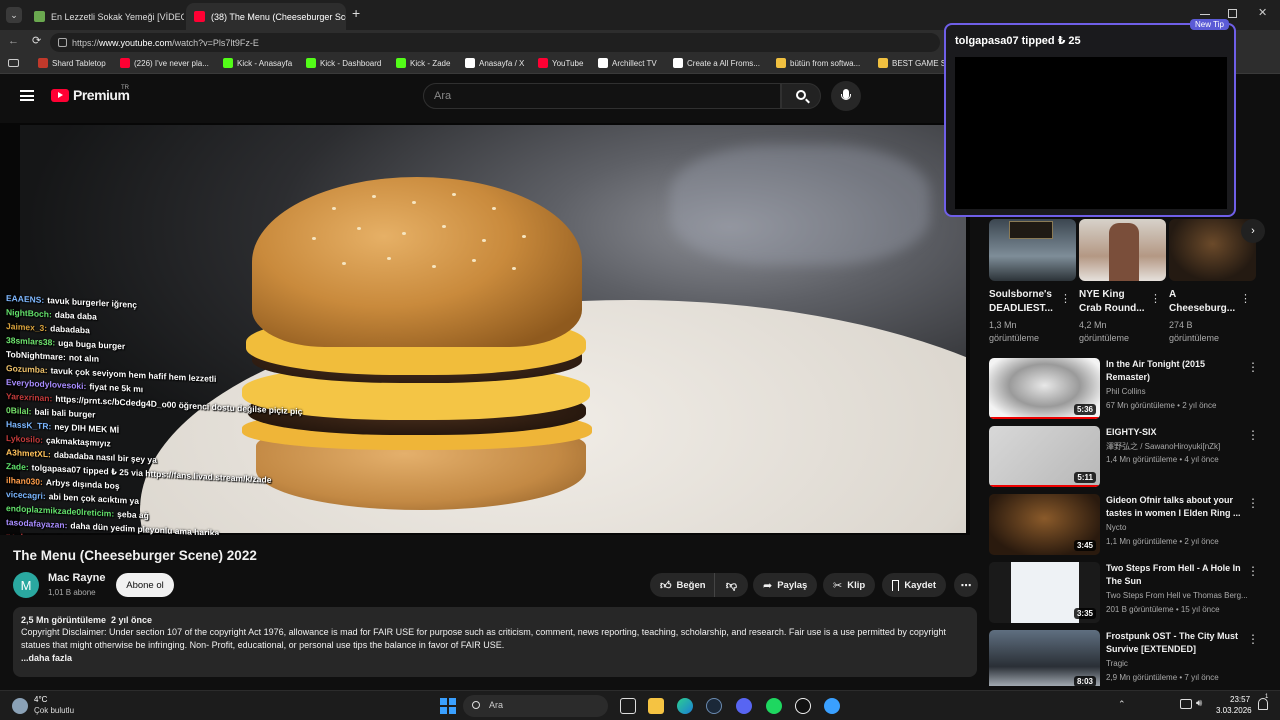 The image size is (1280, 720). What do you see at coordinates (628, 706) in the screenshot?
I see `task-view-icon` at bounding box center [628, 706].